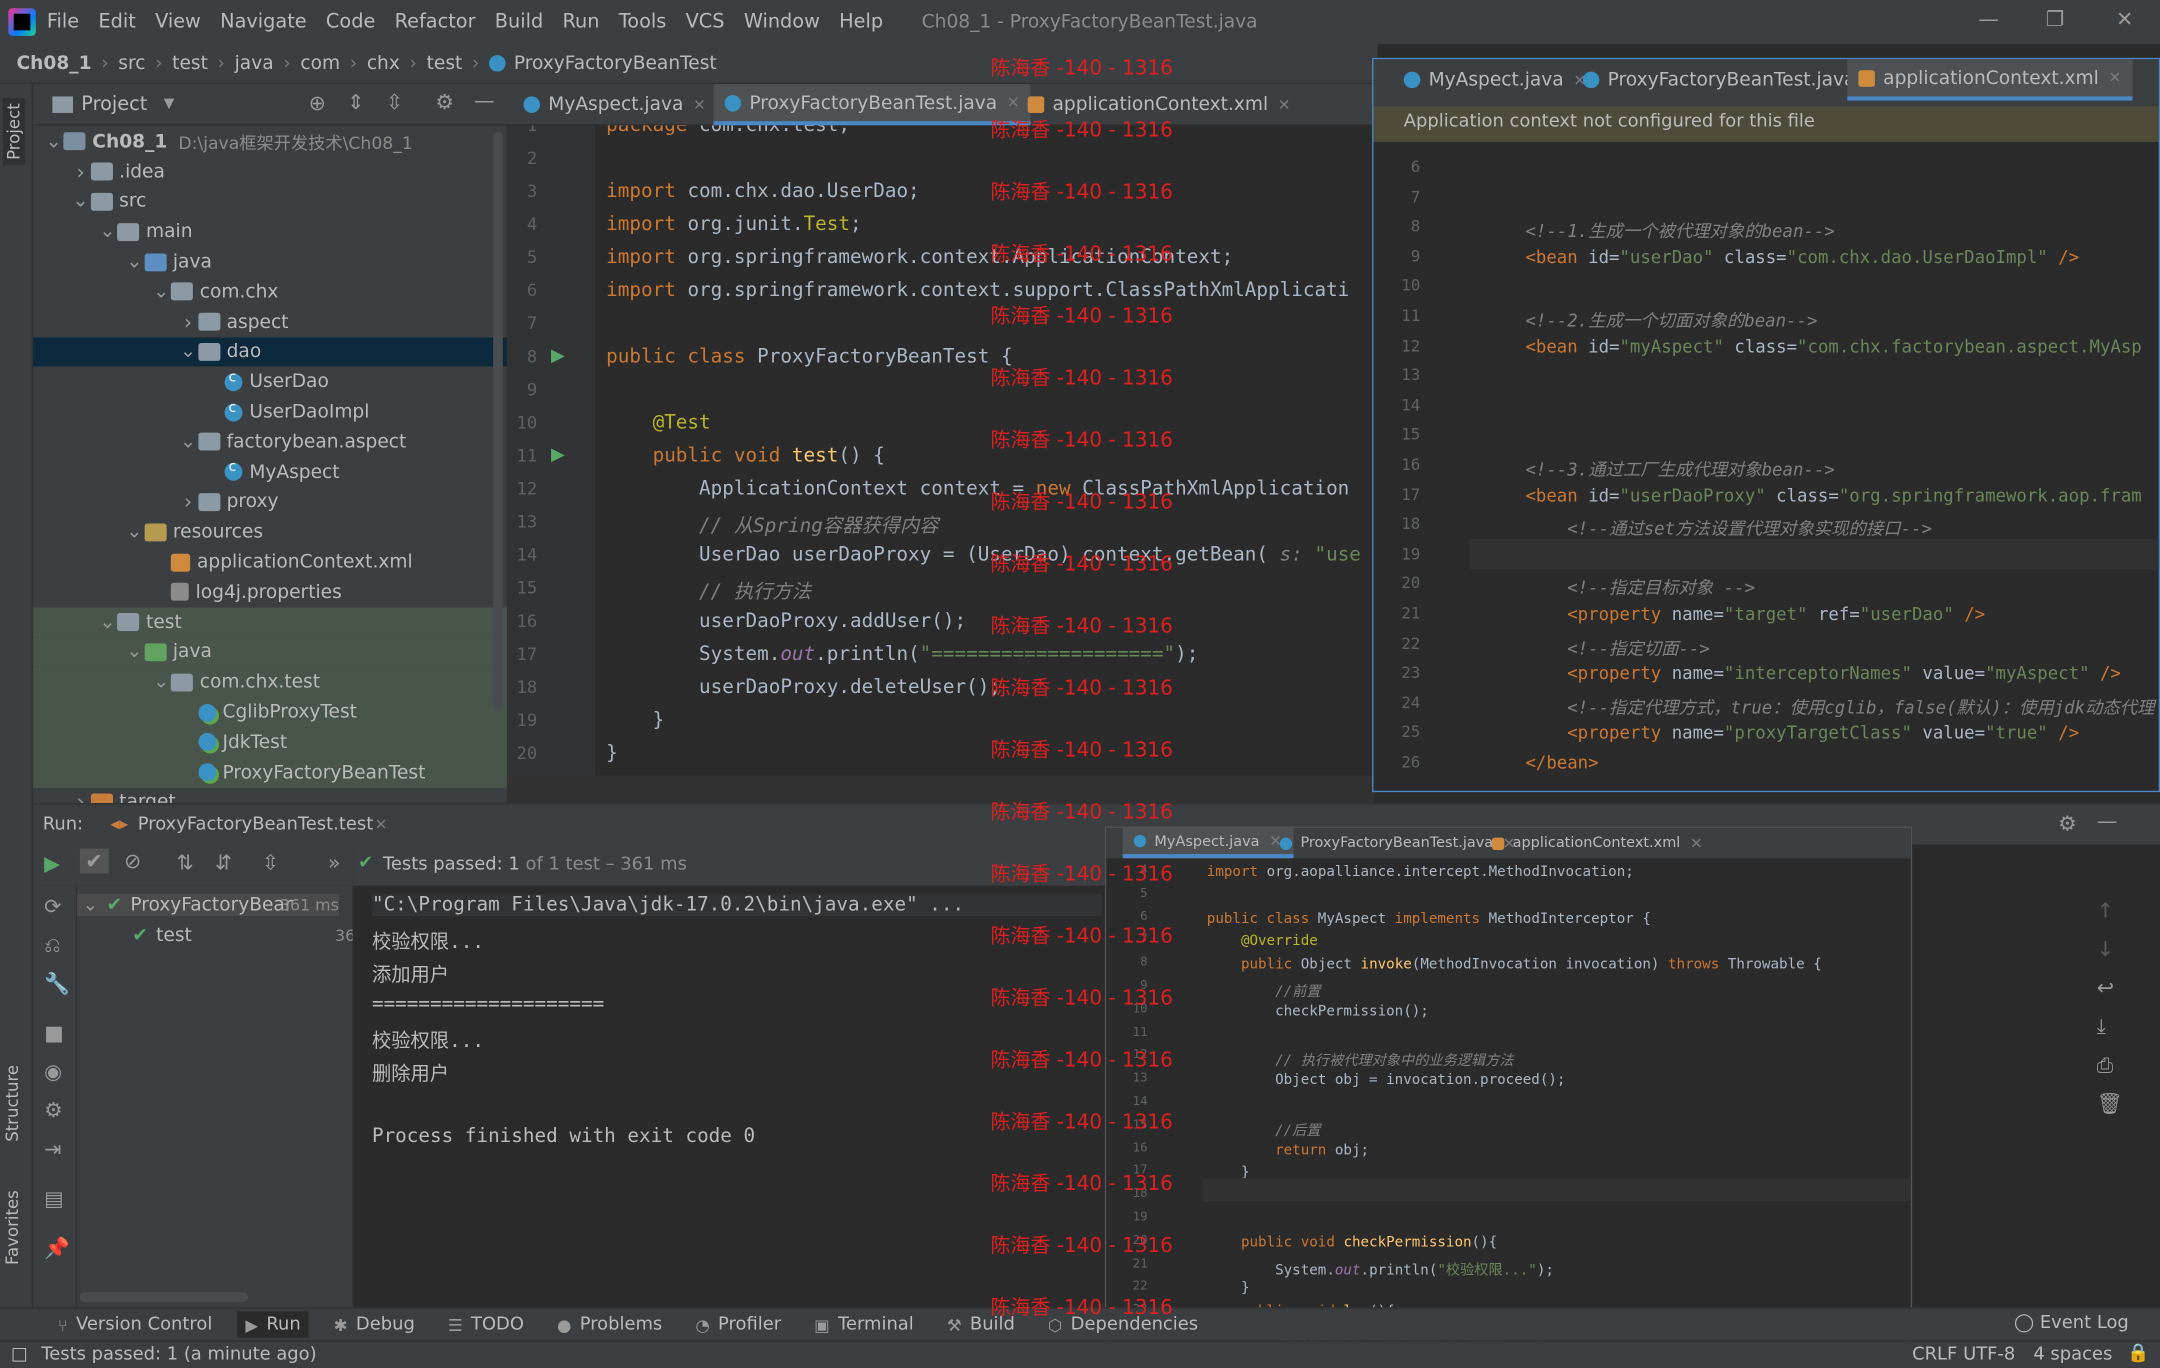 This screenshot has height=1368, width=2160. What do you see at coordinates (2055, 19) in the screenshot?
I see `restore-icon: ❐` at bounding box center [2055, 19].